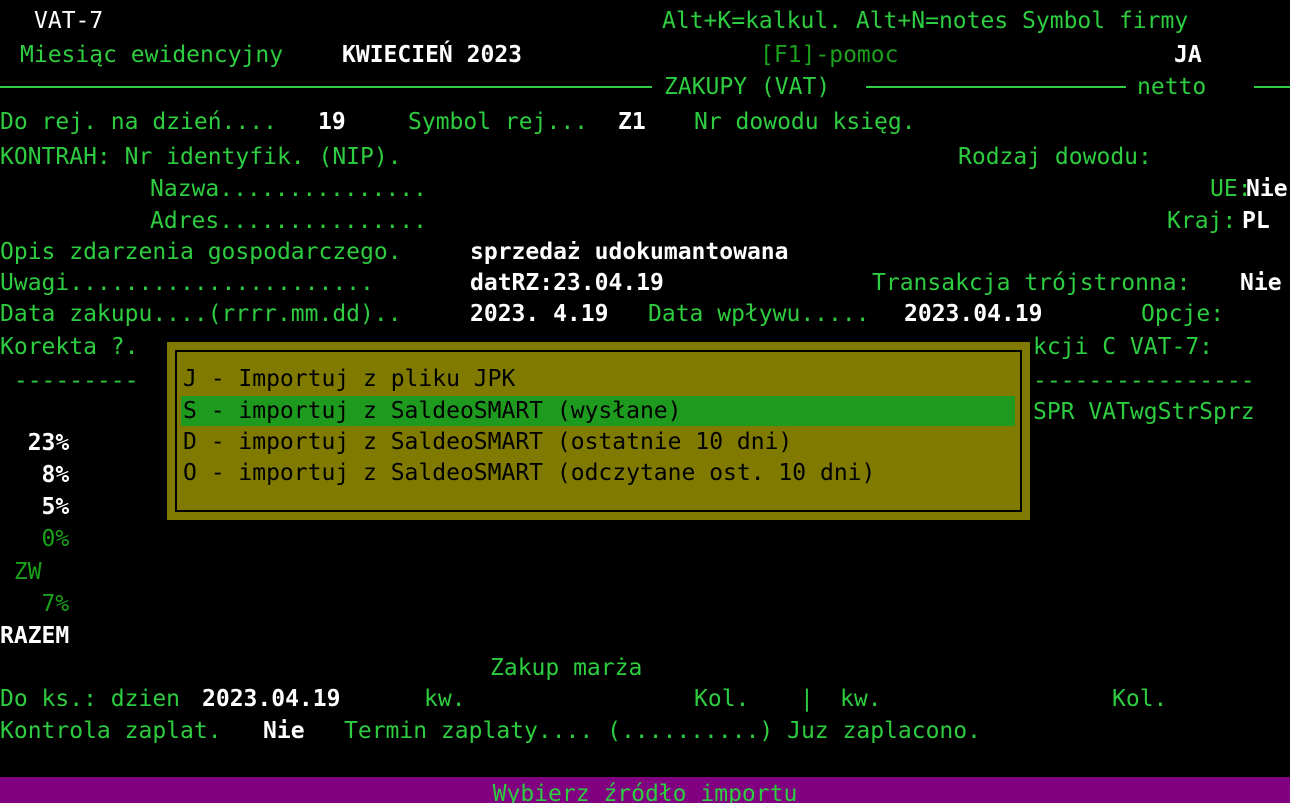  Describe the element at coordinates (566, 668) in the screenshot. I see `margin-purchase-label: Zakup marża` at that location.